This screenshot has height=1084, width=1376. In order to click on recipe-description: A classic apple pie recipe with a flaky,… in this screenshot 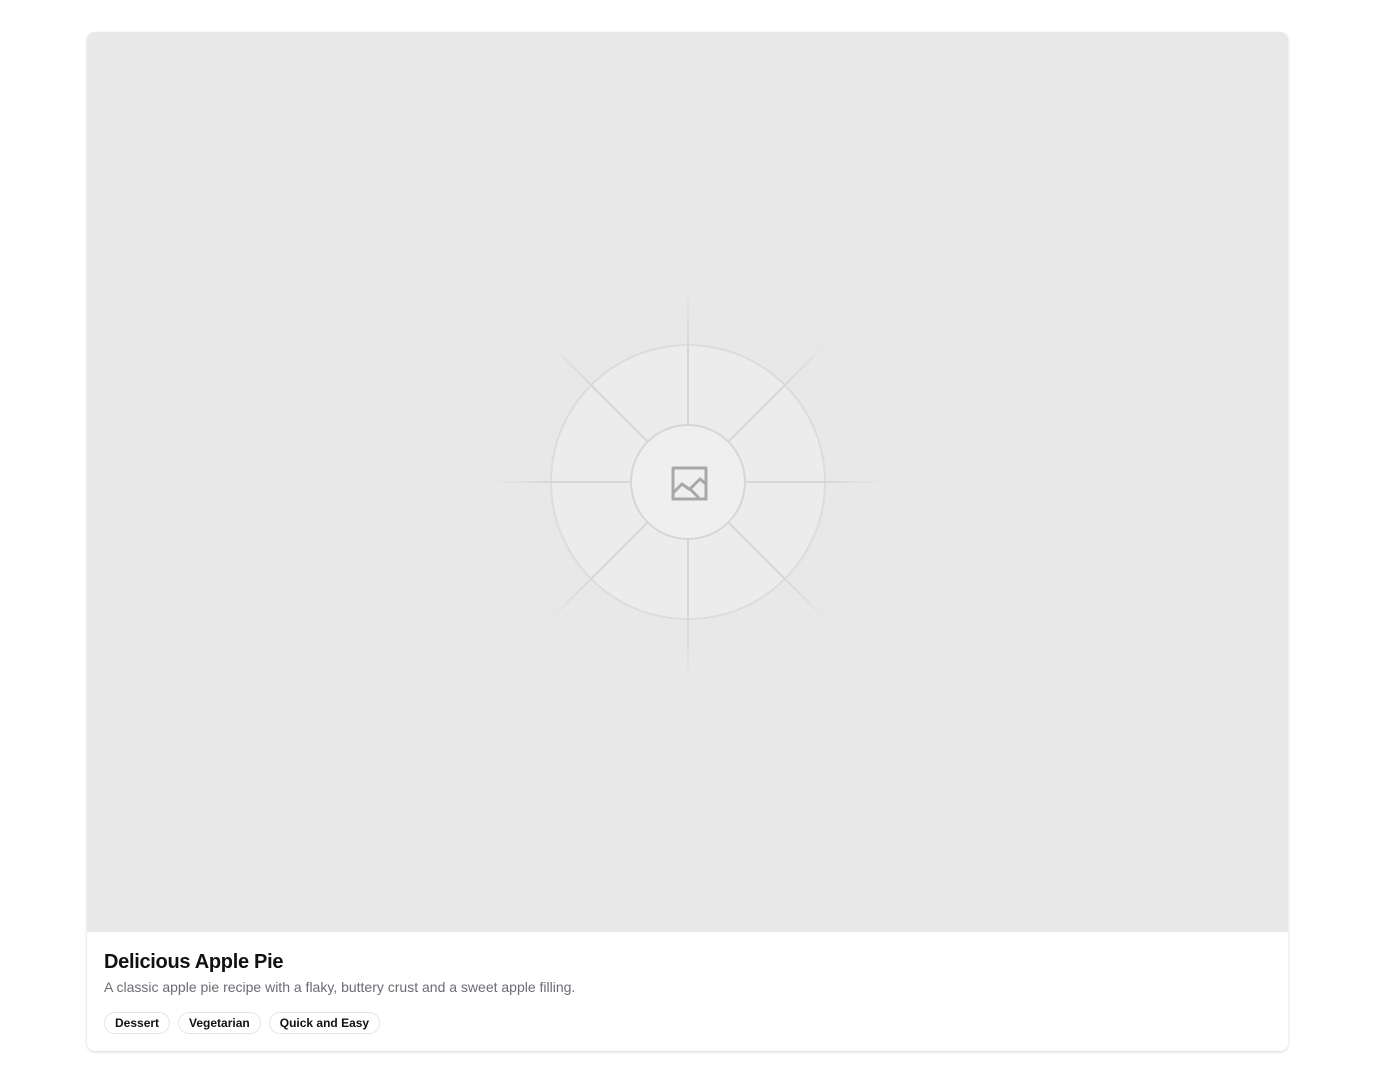, I will do `click(340, 987)`.